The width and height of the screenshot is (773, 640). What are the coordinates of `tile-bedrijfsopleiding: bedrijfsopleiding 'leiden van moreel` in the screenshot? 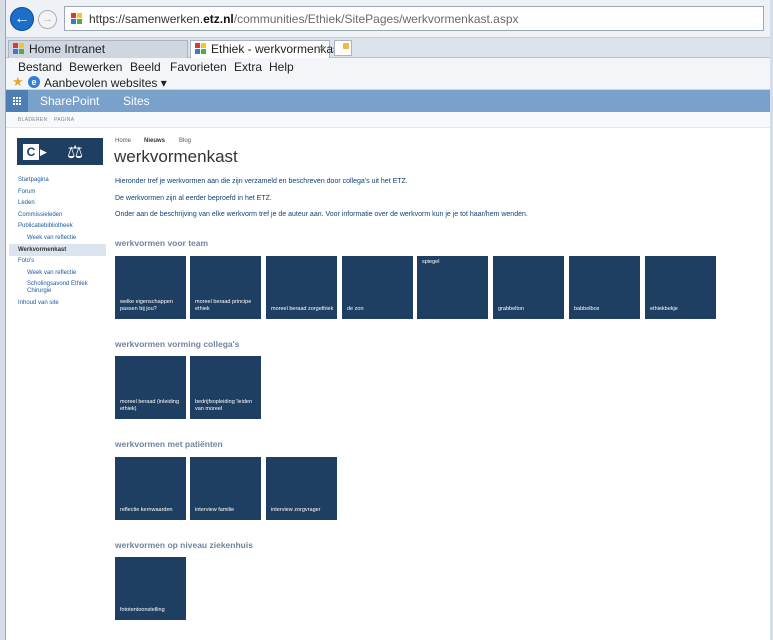 It's located at (225, 387).